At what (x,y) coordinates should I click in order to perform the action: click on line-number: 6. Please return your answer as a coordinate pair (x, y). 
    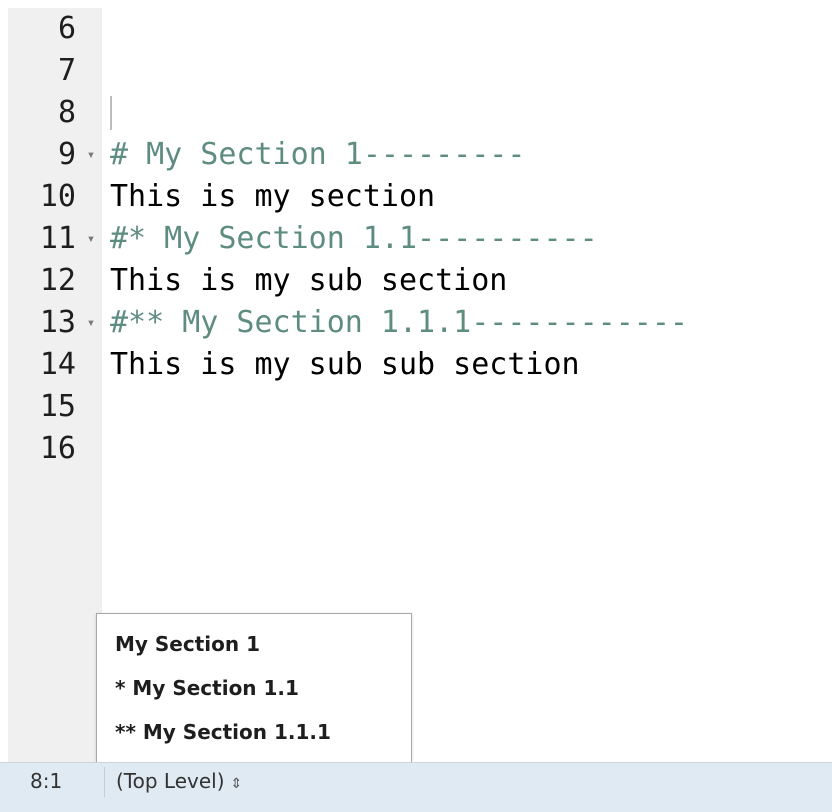
    Looking at the image, I should click on (66, 28).